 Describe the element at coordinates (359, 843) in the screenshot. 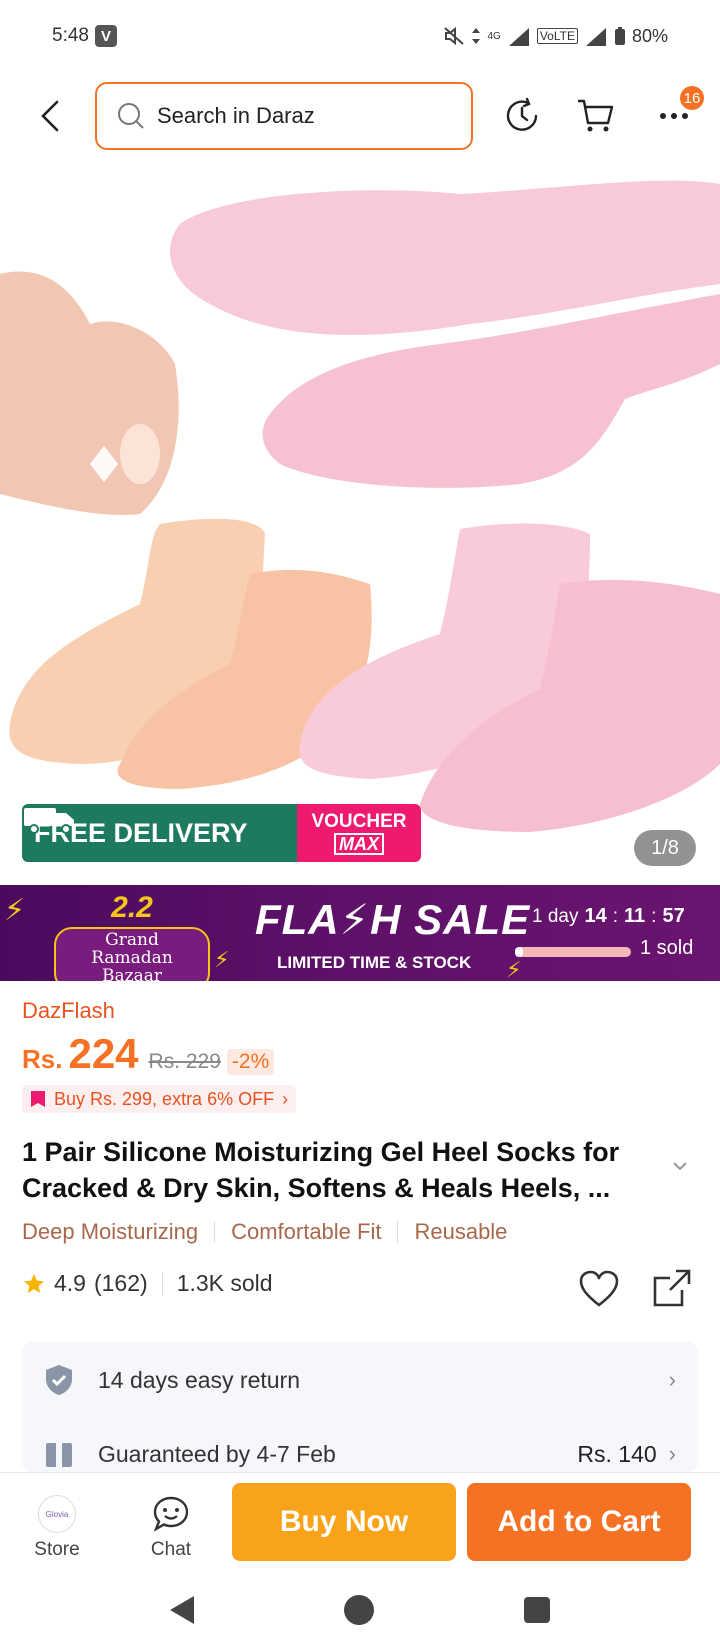

I see `voucher-max-label: MAX` at that location.